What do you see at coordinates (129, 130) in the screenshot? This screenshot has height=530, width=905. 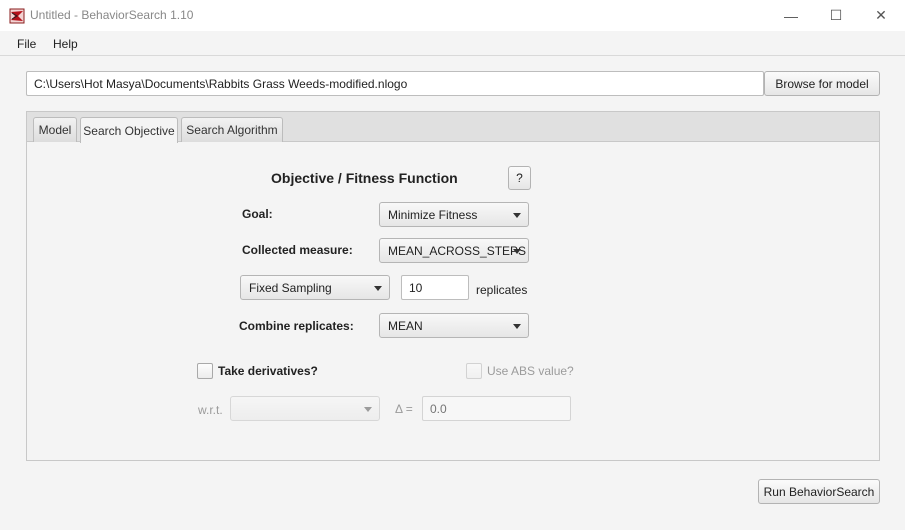 I see `tab-search-objective: Search Objective` at bounding box center [129, 130].